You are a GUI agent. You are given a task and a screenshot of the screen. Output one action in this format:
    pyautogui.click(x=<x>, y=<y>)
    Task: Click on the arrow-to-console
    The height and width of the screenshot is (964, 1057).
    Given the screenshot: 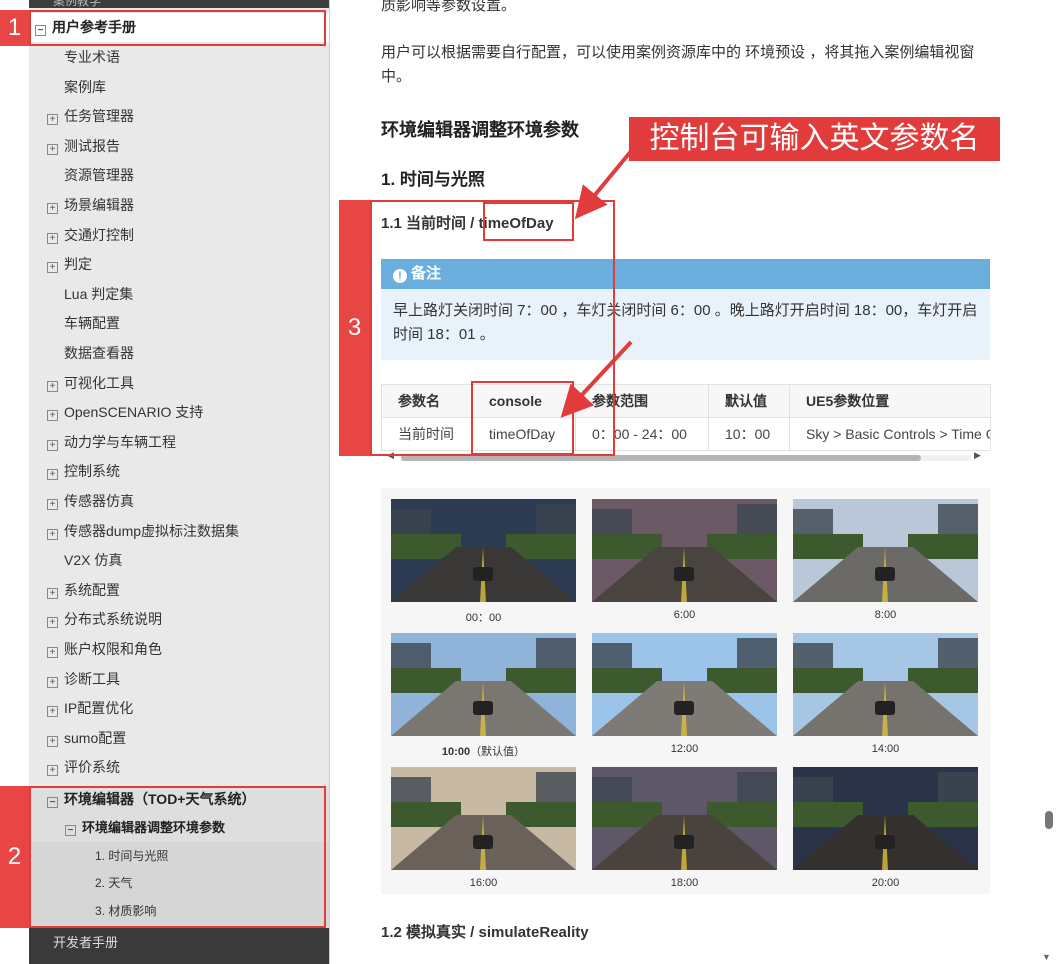 What is the action you would take?
    pyautogui.click(x=596, y=379)
    